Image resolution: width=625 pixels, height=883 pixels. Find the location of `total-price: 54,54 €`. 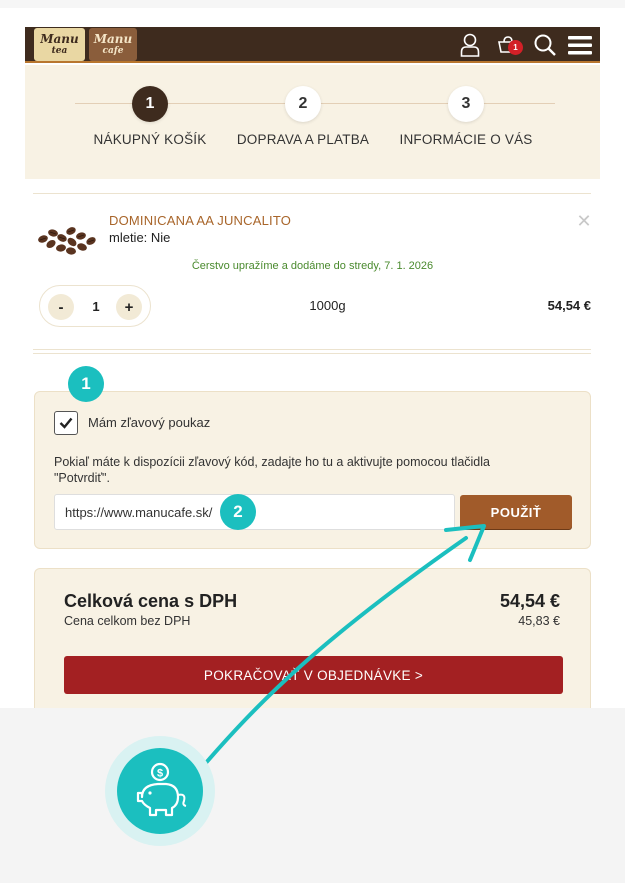

total-price: 54,54 € is located at coordinates (529, 601).